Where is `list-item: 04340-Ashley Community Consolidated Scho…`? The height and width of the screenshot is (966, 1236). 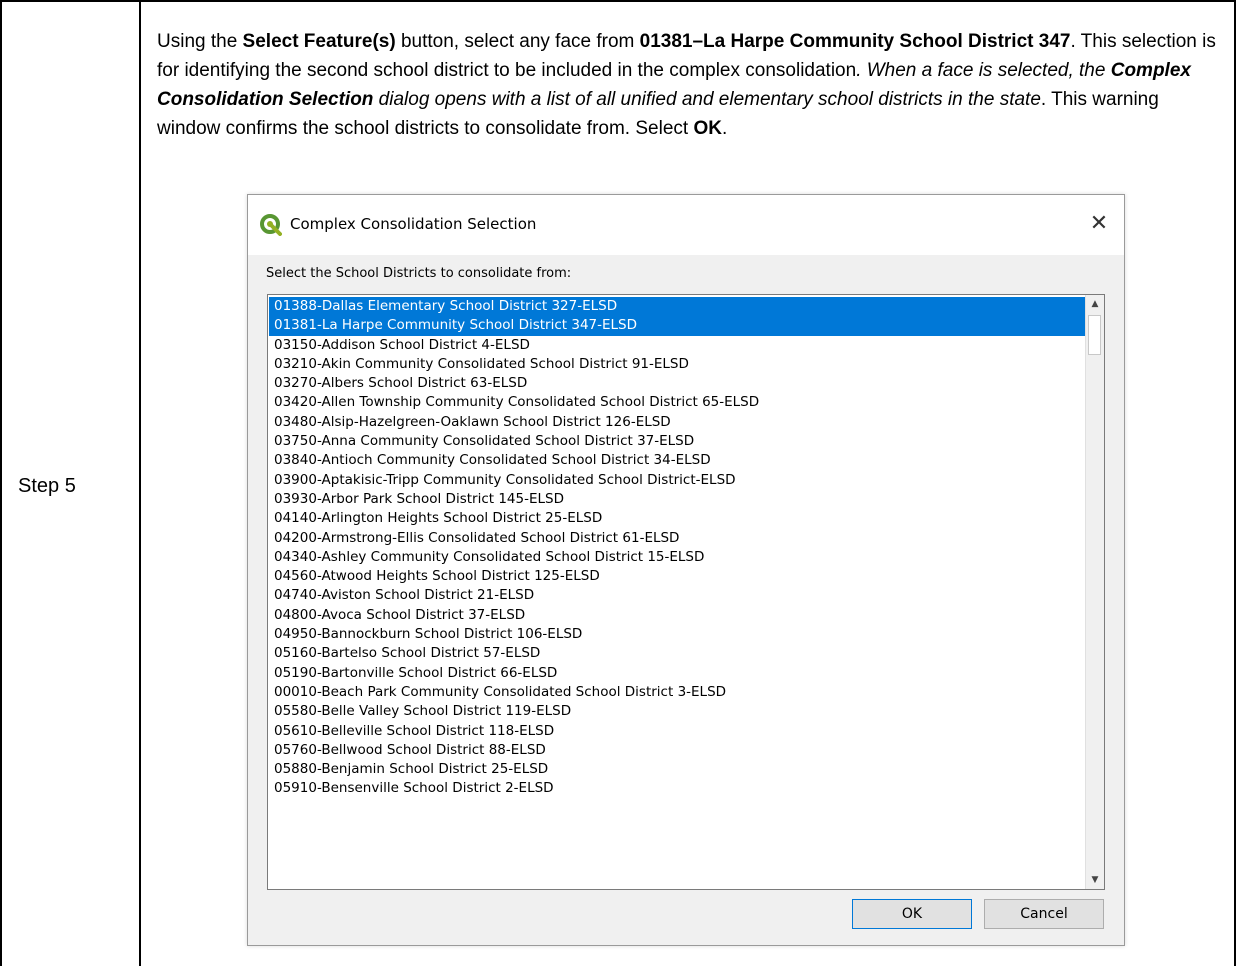 list-item: 04340-Ashley Community Consolidated Scho… is located at coordinates (677, 557).